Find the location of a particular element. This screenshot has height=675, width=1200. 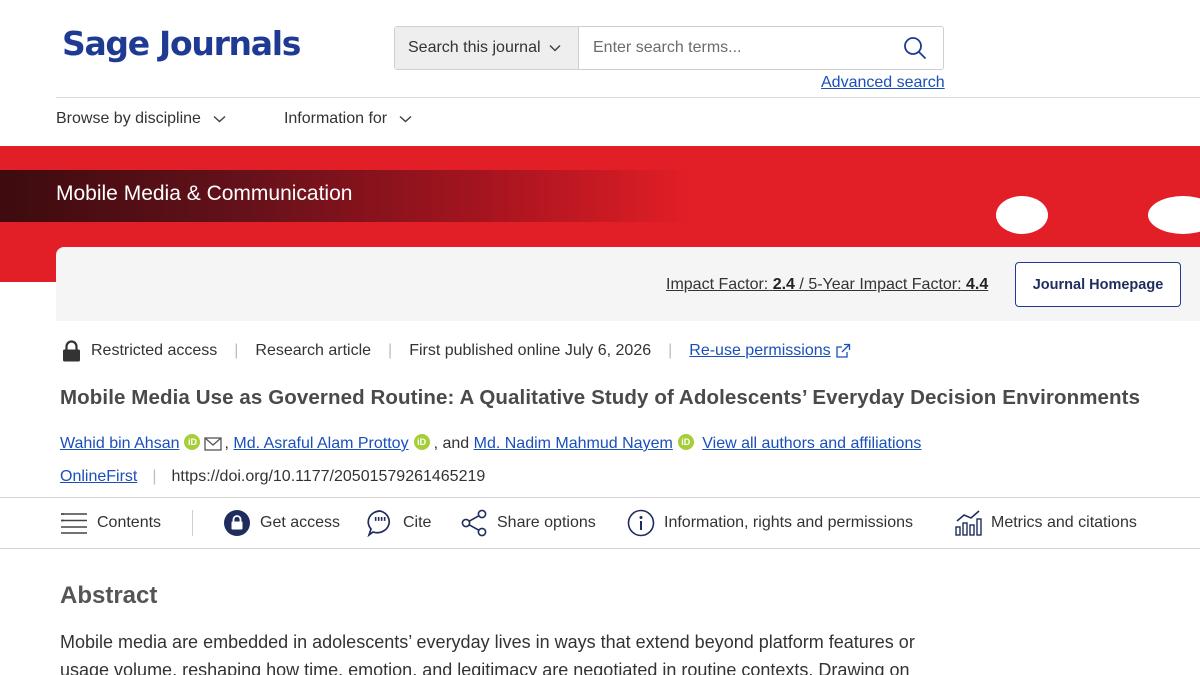

five-year-impact-value: 4.4 is located at coordinates (977, 284).